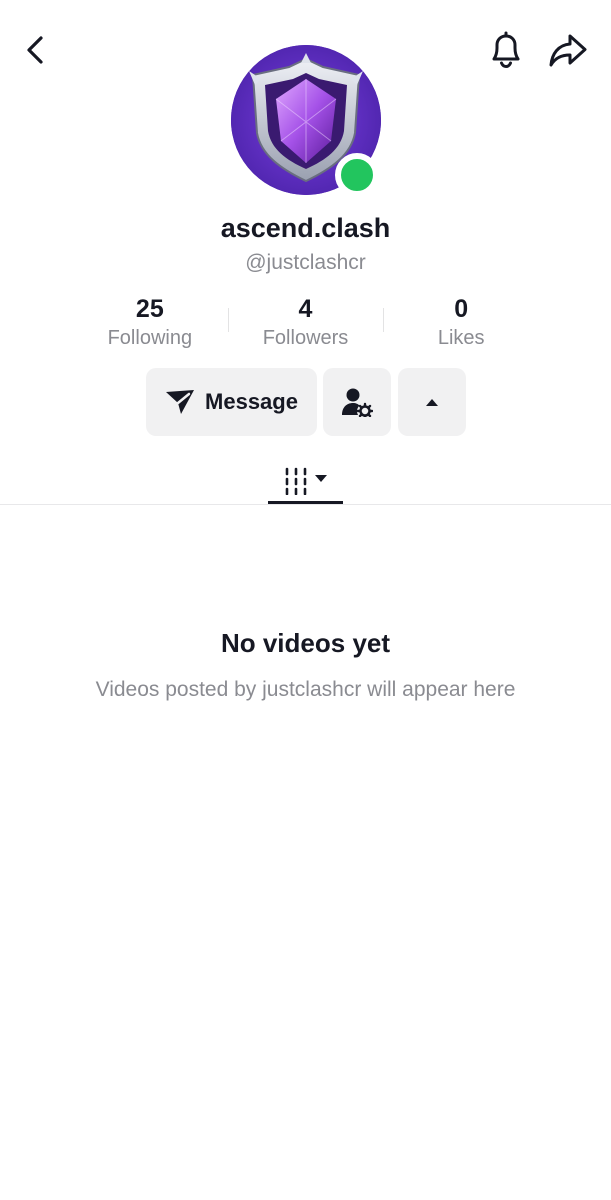 The width and height of the screenshot is (611, 1200). I want to click on friend-settings-button, so click(357, 402).